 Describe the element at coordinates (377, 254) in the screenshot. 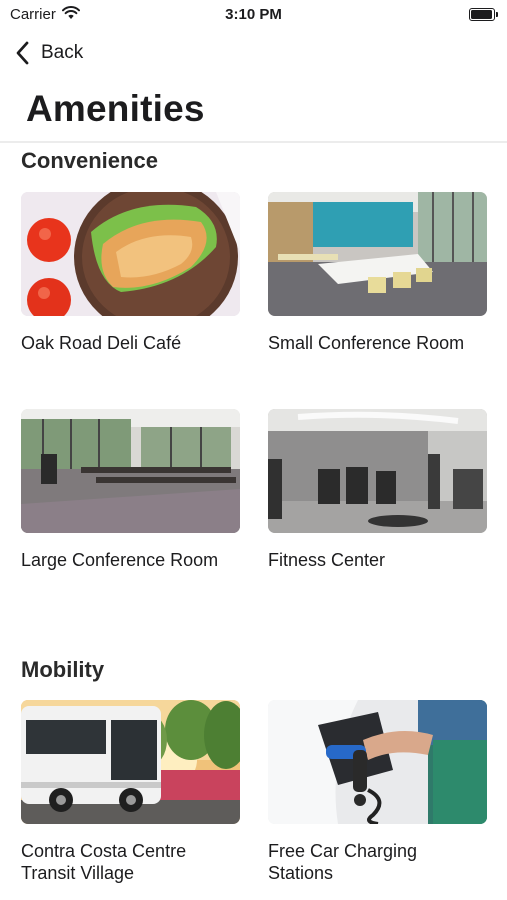

I see `small-conference-photo` at that location.